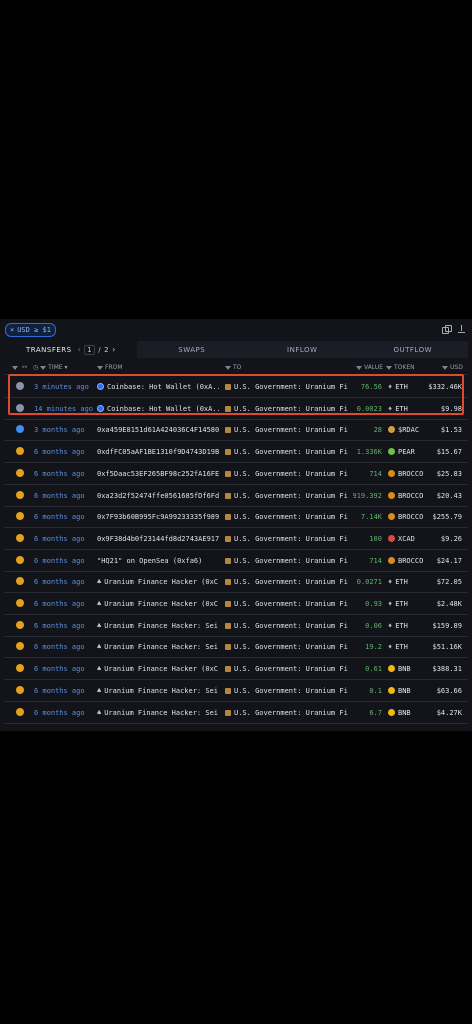 Image resolution: width=472 pixels, height=1024 pixels. Describe the element at coordinates (400, 367) in the screenshot. I see `token-column-header: TOKEN` at that location.